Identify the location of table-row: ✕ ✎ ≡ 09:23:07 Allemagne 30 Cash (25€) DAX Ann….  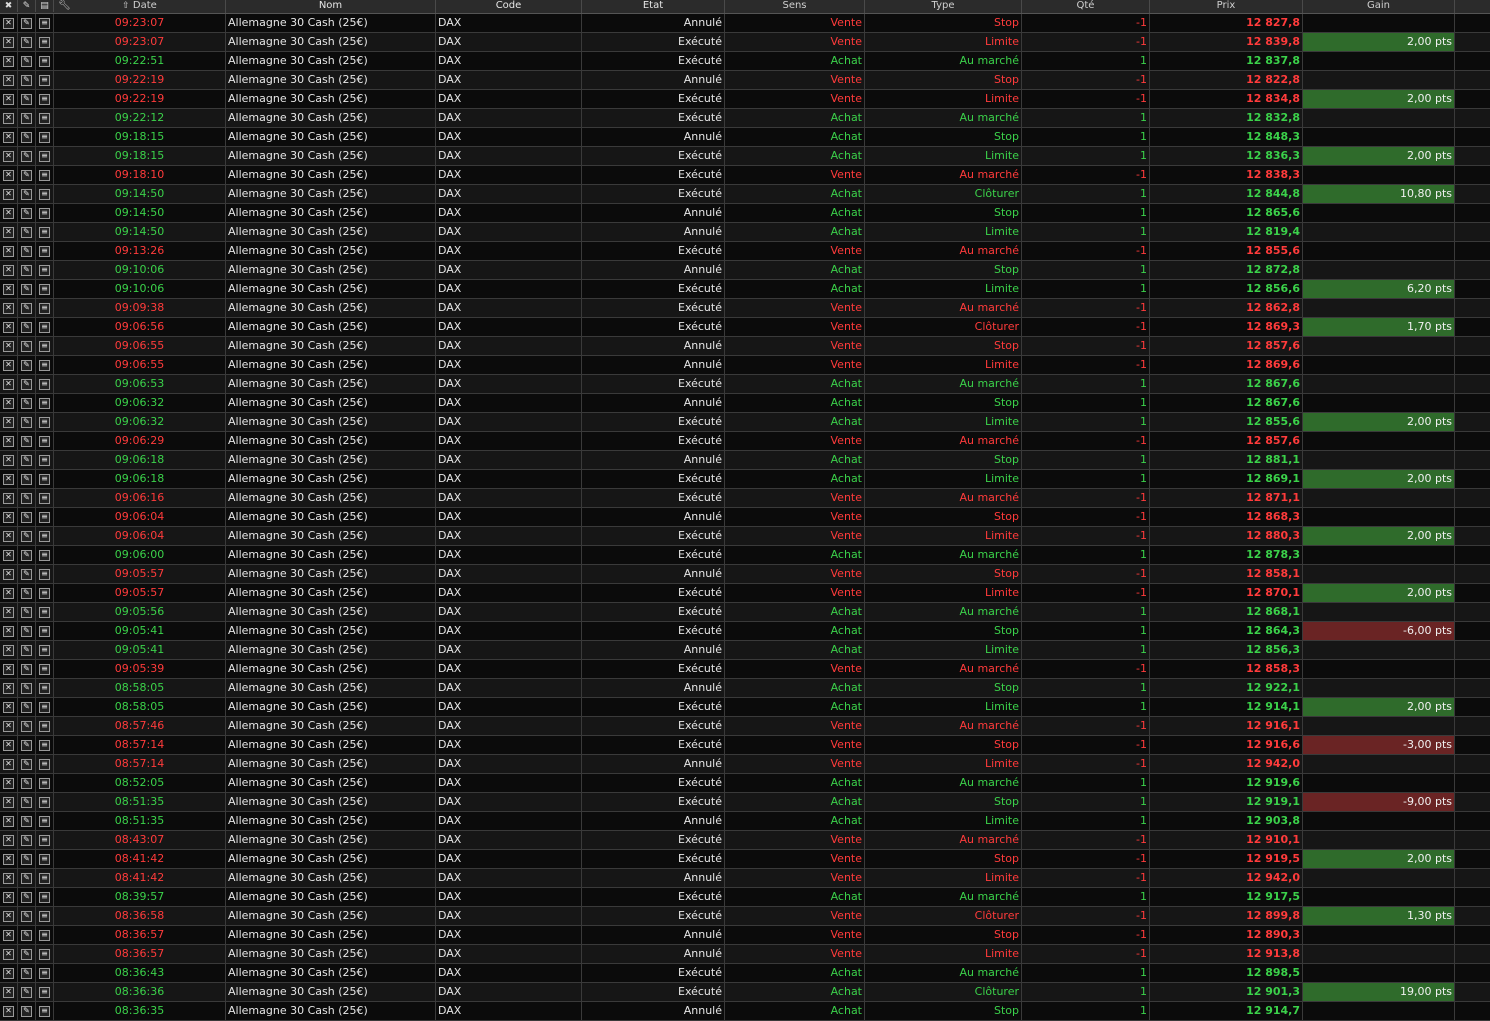
(745, 23).